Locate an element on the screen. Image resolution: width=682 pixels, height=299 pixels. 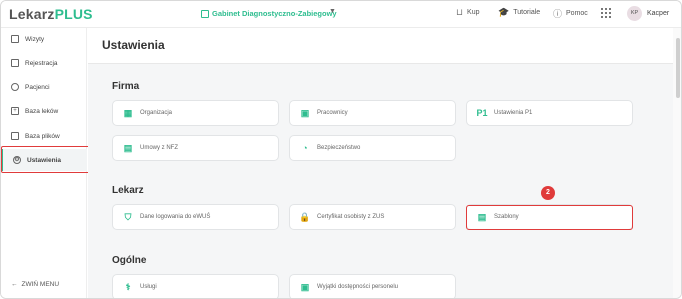
nav-tutorials-label: Tutoriale is located at coordinates (527, 12).